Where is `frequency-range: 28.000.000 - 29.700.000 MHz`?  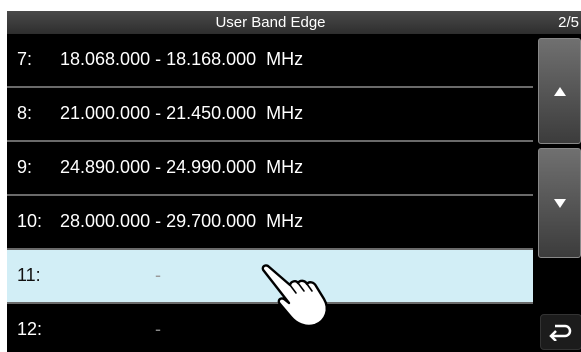
frequency-range: 28.000.000 - 29.700.000 MHz is located at coordinates (182, 221).